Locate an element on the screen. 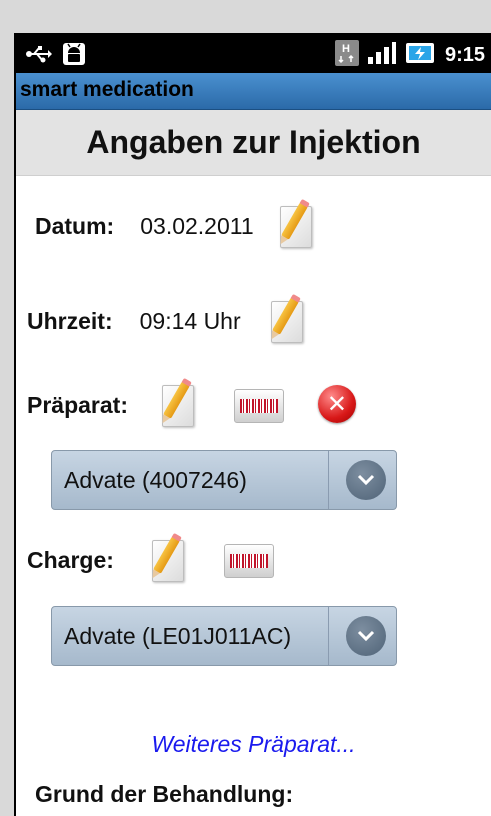 The width and height of the screenshot is (491, 816). preparation-select: Advate (4007246) is located at coordinates (224, 480).